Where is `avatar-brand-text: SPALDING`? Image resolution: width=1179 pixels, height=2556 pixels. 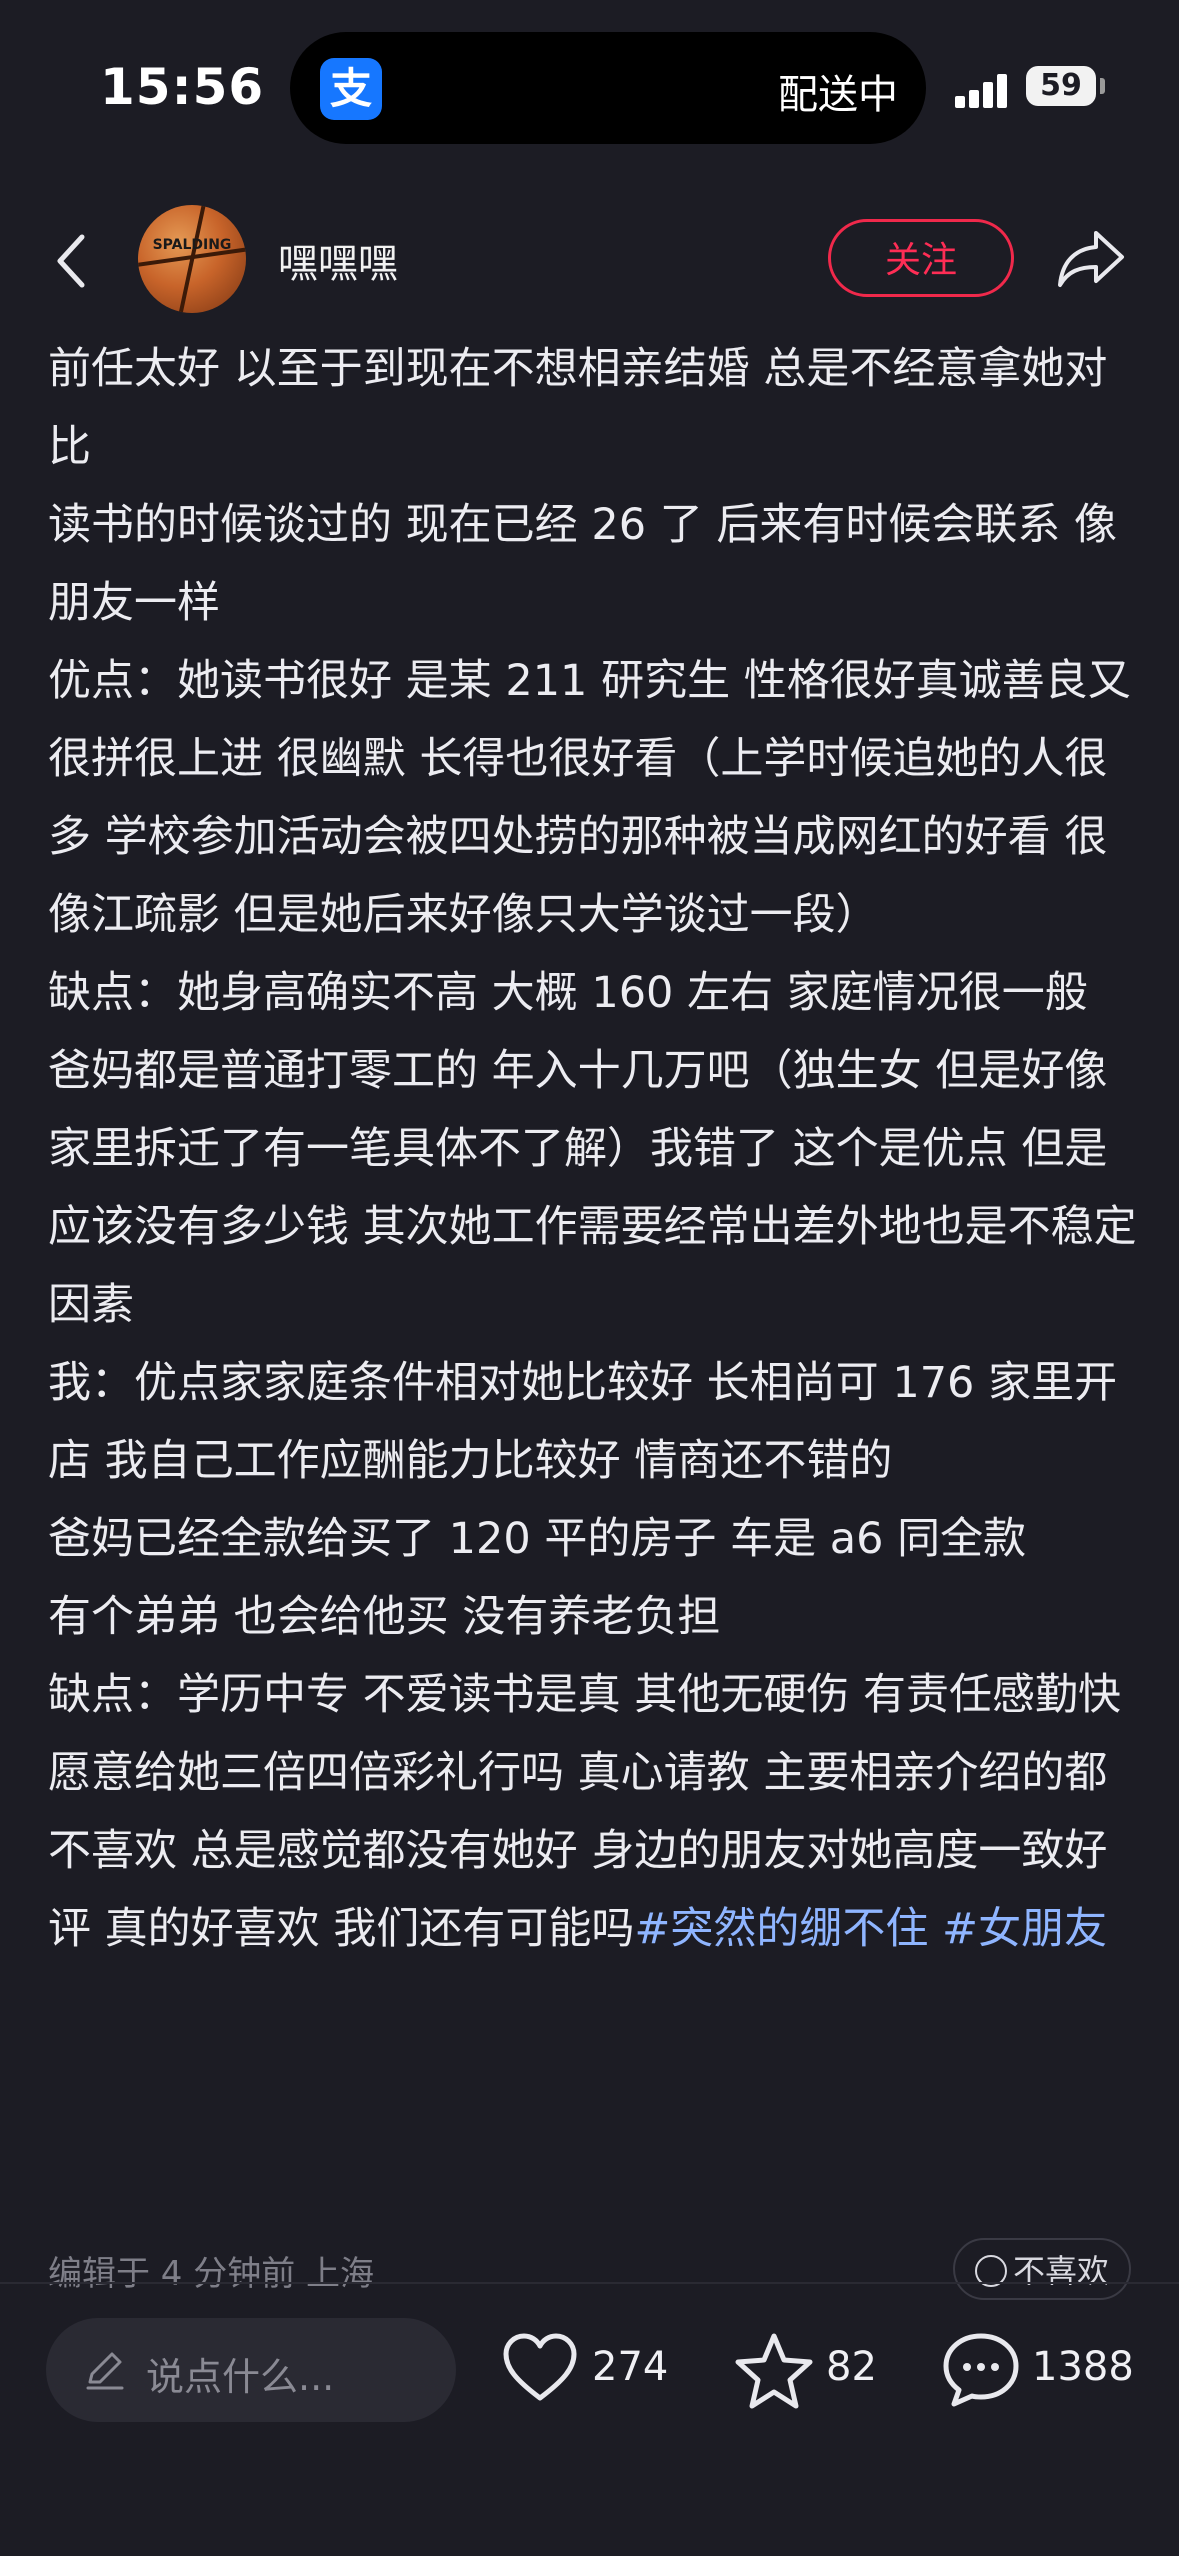
avatar-brand-text: SPALDING is located at coordinates (192, 245).